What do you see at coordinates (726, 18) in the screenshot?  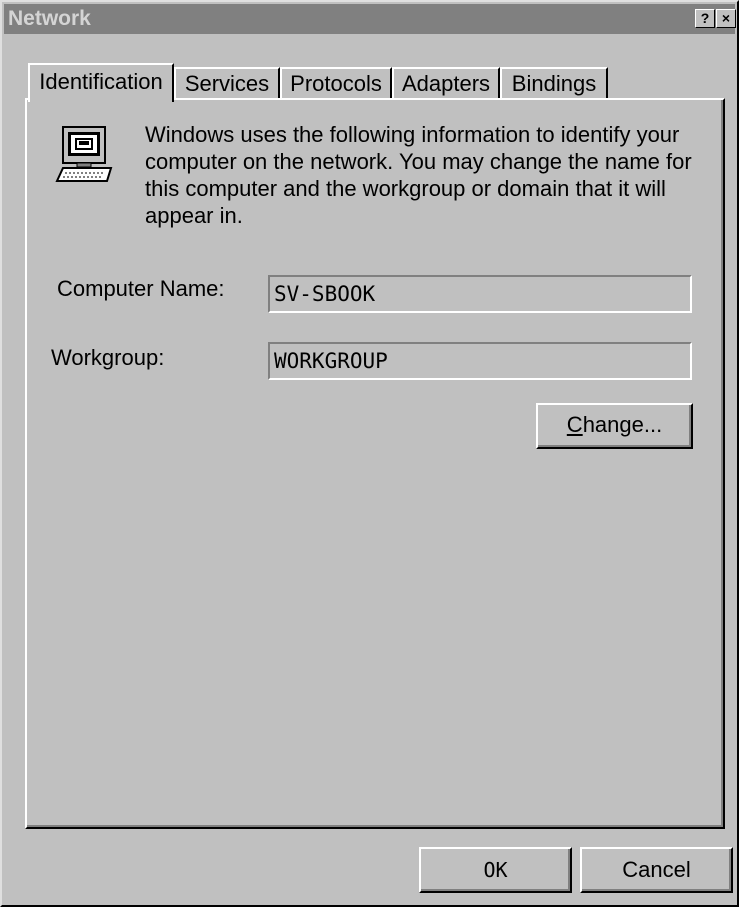 I see `close-button: ×` at bounding box center [726, 18].